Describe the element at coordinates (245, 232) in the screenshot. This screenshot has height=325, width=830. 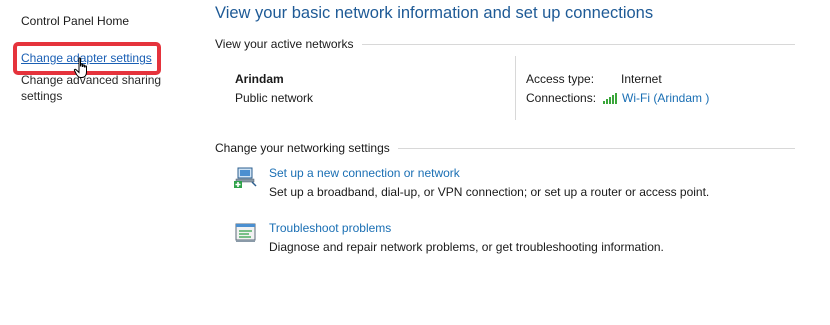
I see `troubleshoot-icon` at that location.